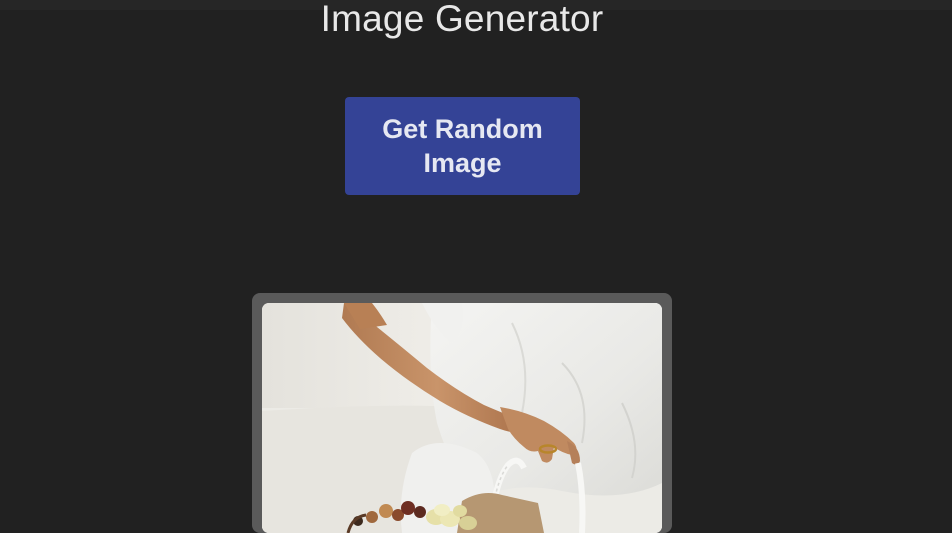 This screenshot has width=952, height=533. Describe the element at coordinates (462, 146) in the screenshot. I see `get-random-image-button: Get Random Image` at that location.